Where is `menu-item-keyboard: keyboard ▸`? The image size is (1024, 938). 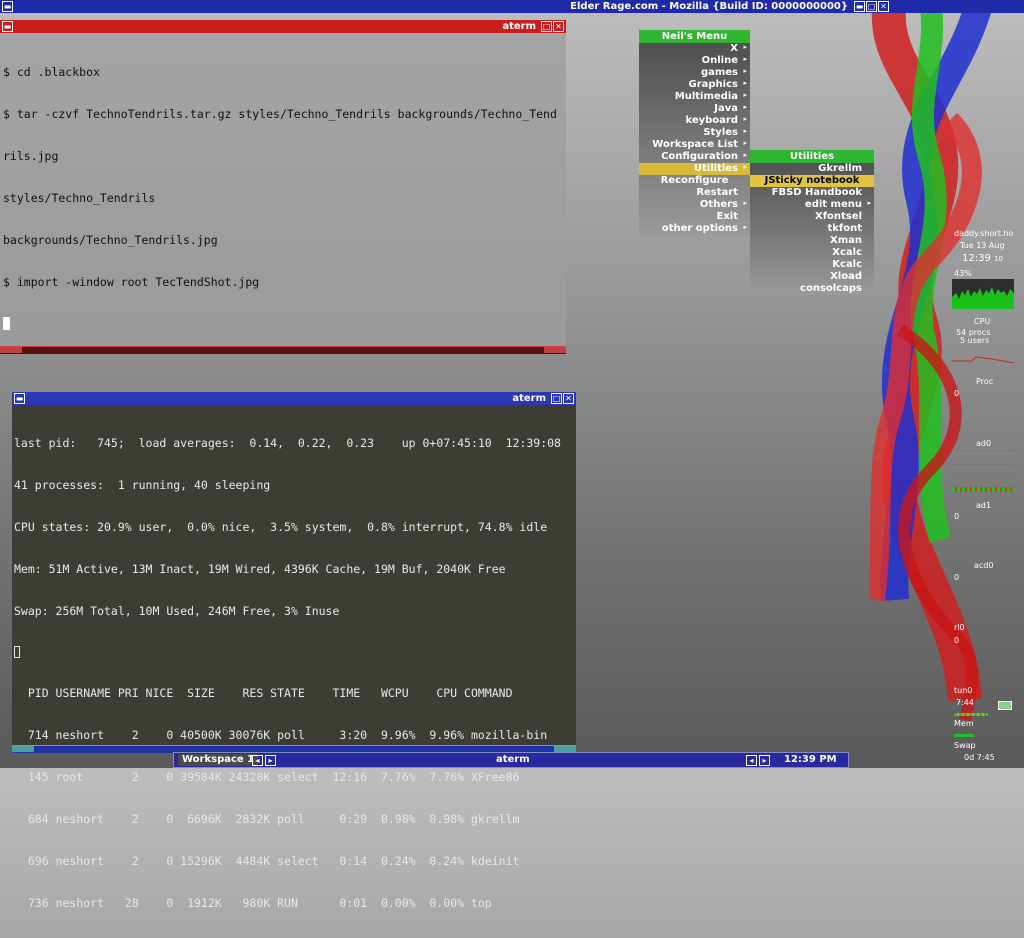
menu-item-keyboard: keyboard ▸ is located at coordinates (694, 121).